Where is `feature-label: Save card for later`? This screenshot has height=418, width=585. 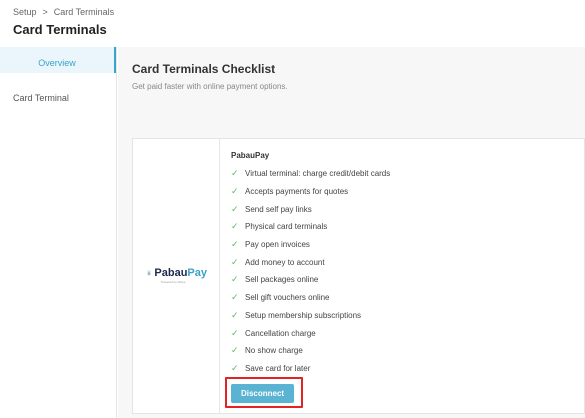
feature-label: Save card for later is located at coordinates (278, 368).